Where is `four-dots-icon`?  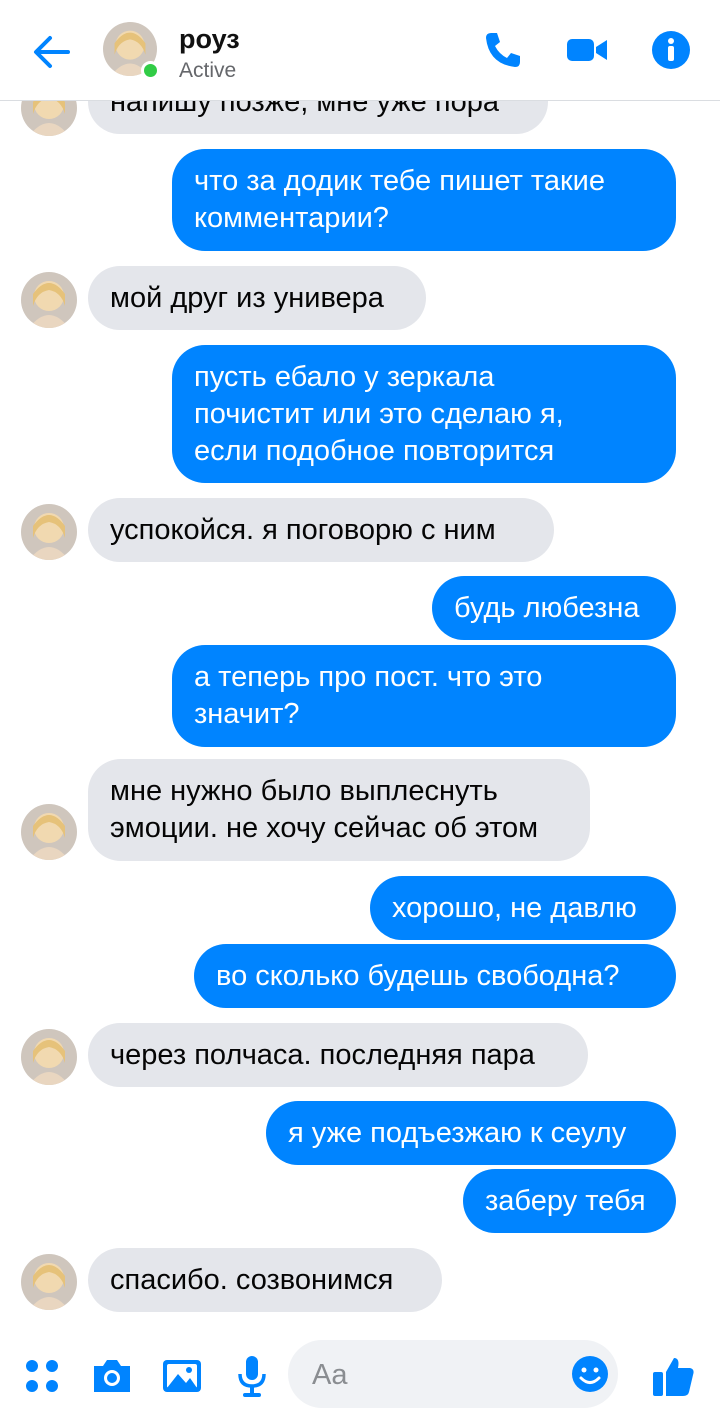
four-dots-icon is located at coordinates (42, 1376).